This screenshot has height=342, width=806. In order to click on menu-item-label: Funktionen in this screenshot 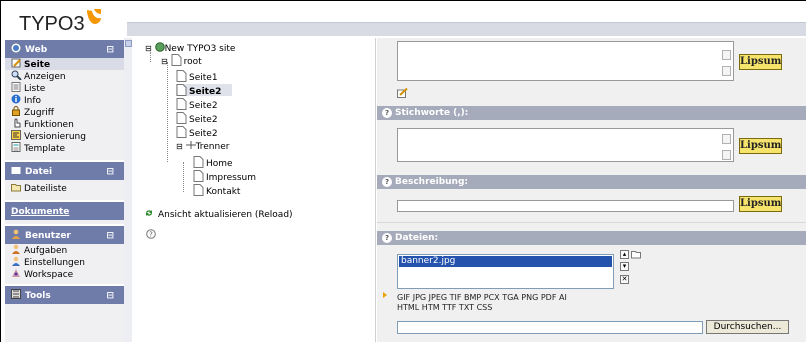, I will do `click(49, 125)`.